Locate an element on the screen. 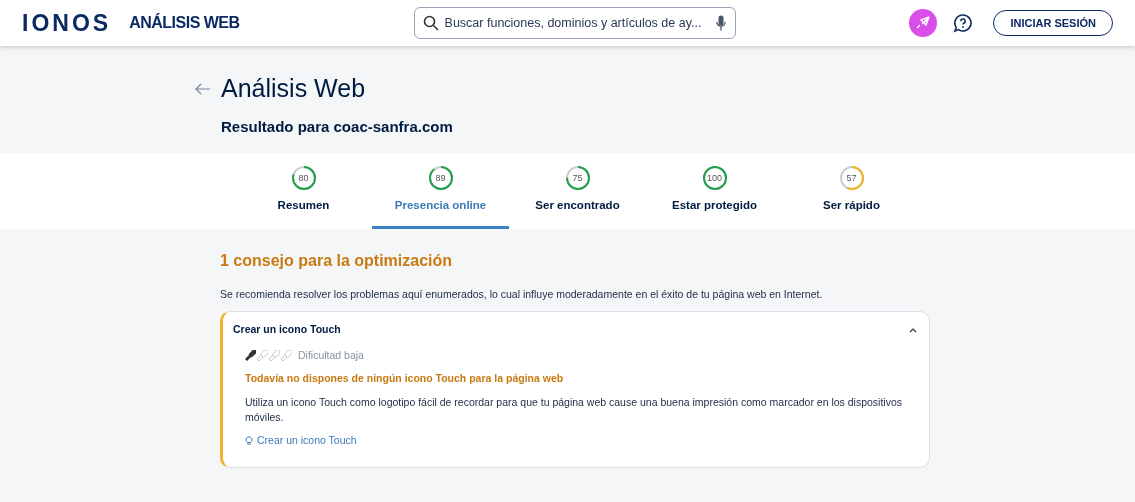 The height and width of the screenshot is (502, 1135). score-tab: 57 Ser rápido is located at coordinates (851, 191).